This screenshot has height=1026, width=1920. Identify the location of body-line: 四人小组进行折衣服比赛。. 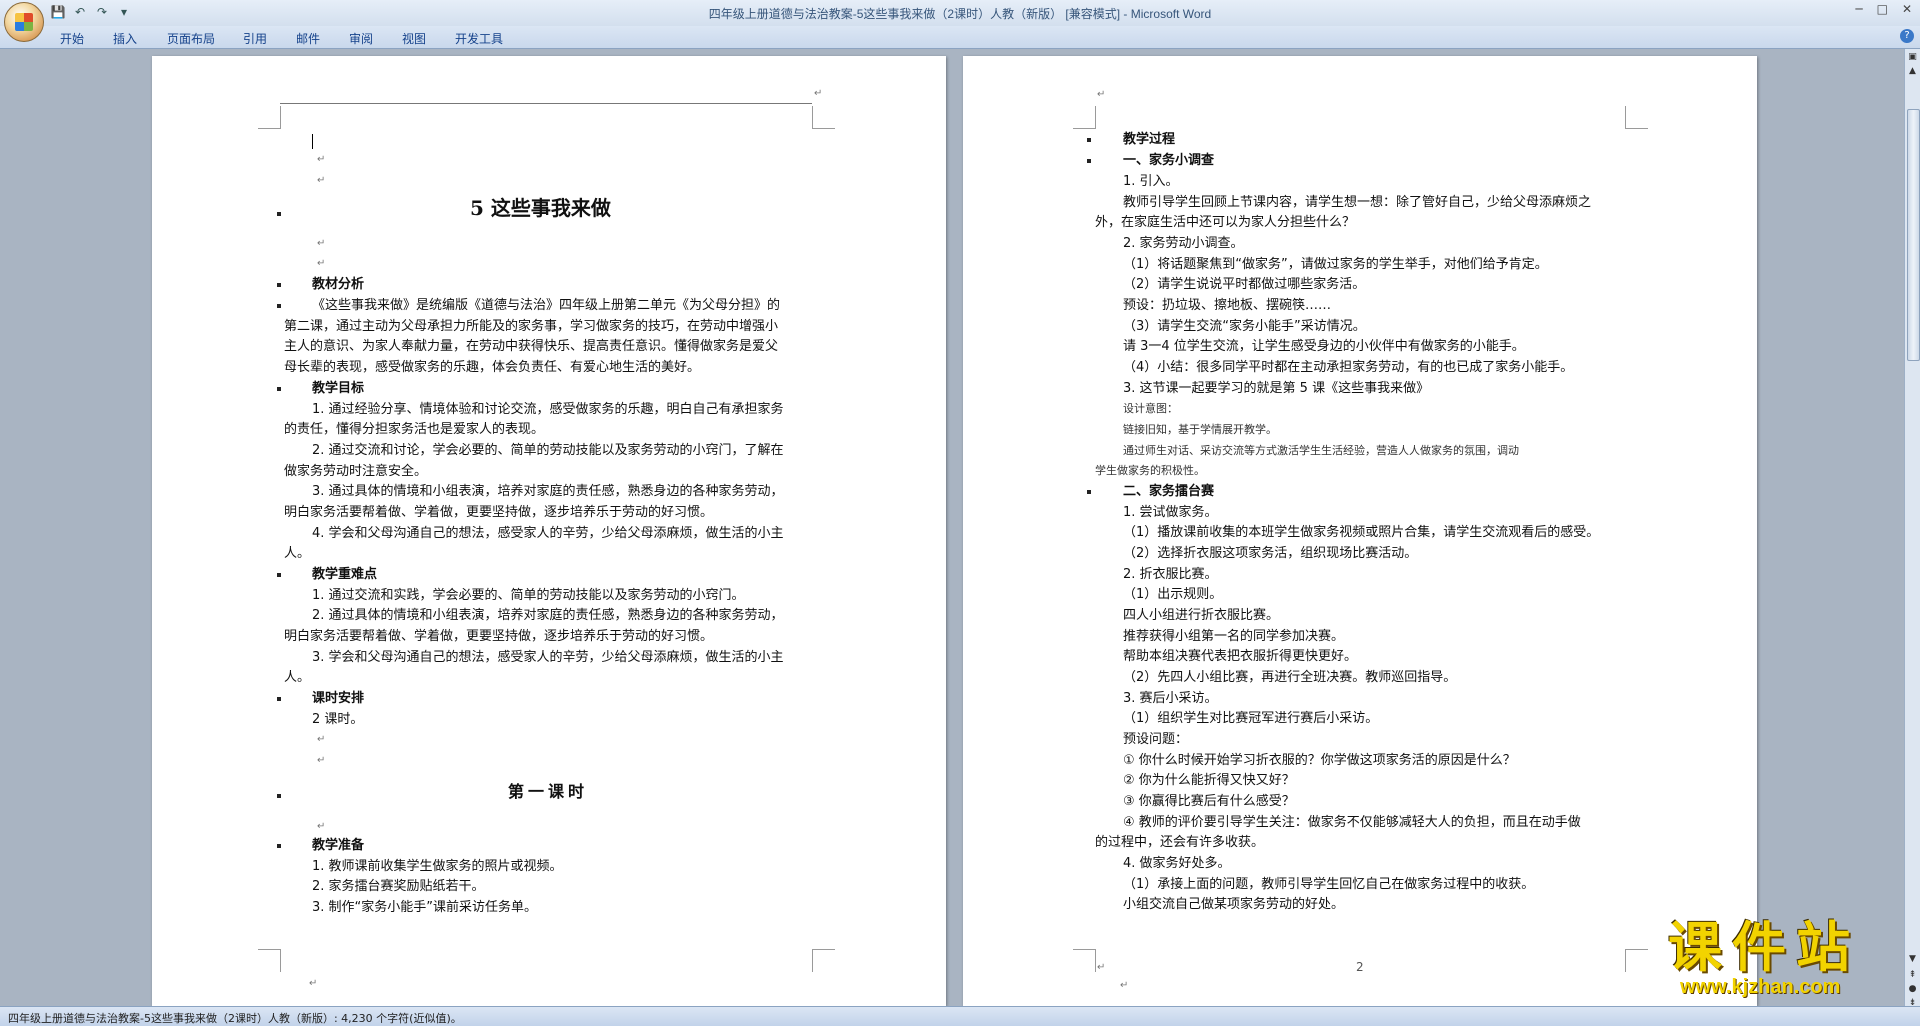
(1201, 615).